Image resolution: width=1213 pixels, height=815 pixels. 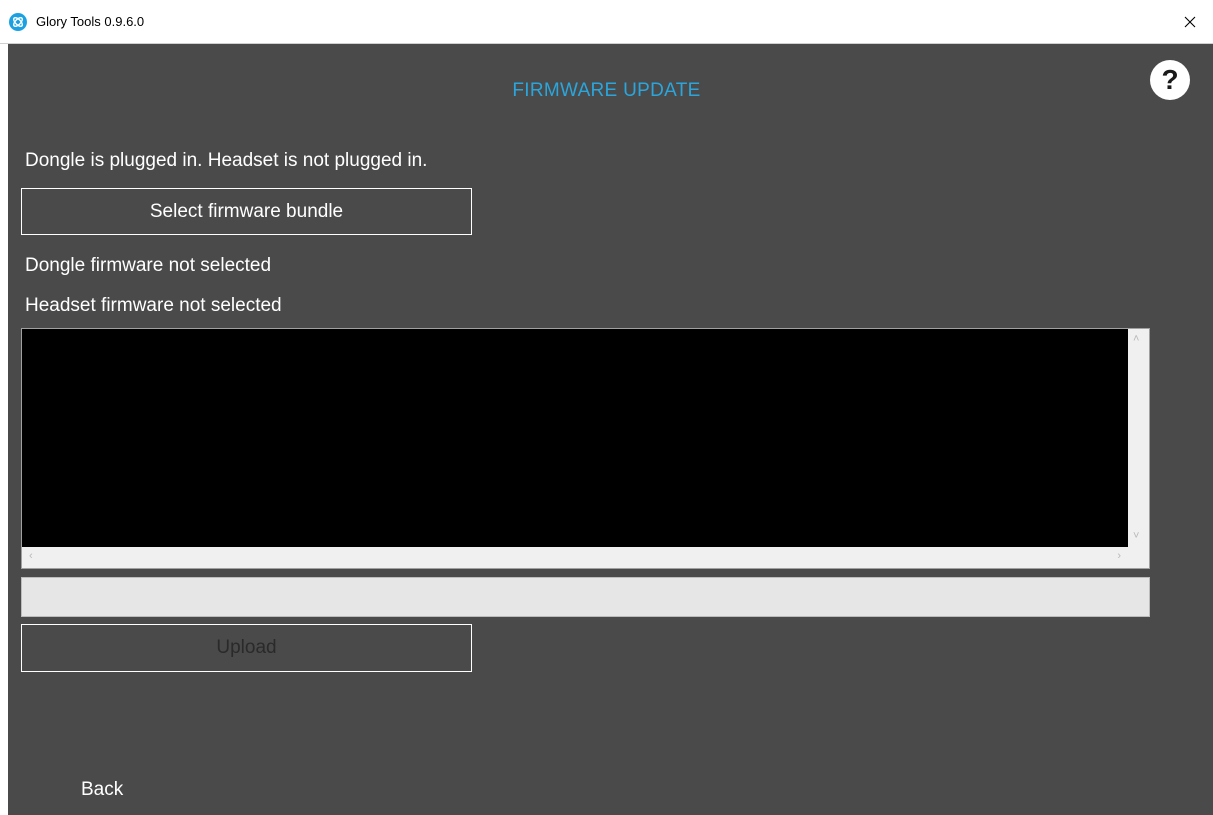 I want to click on upload-progress-bar, so click(x=585, y=597).